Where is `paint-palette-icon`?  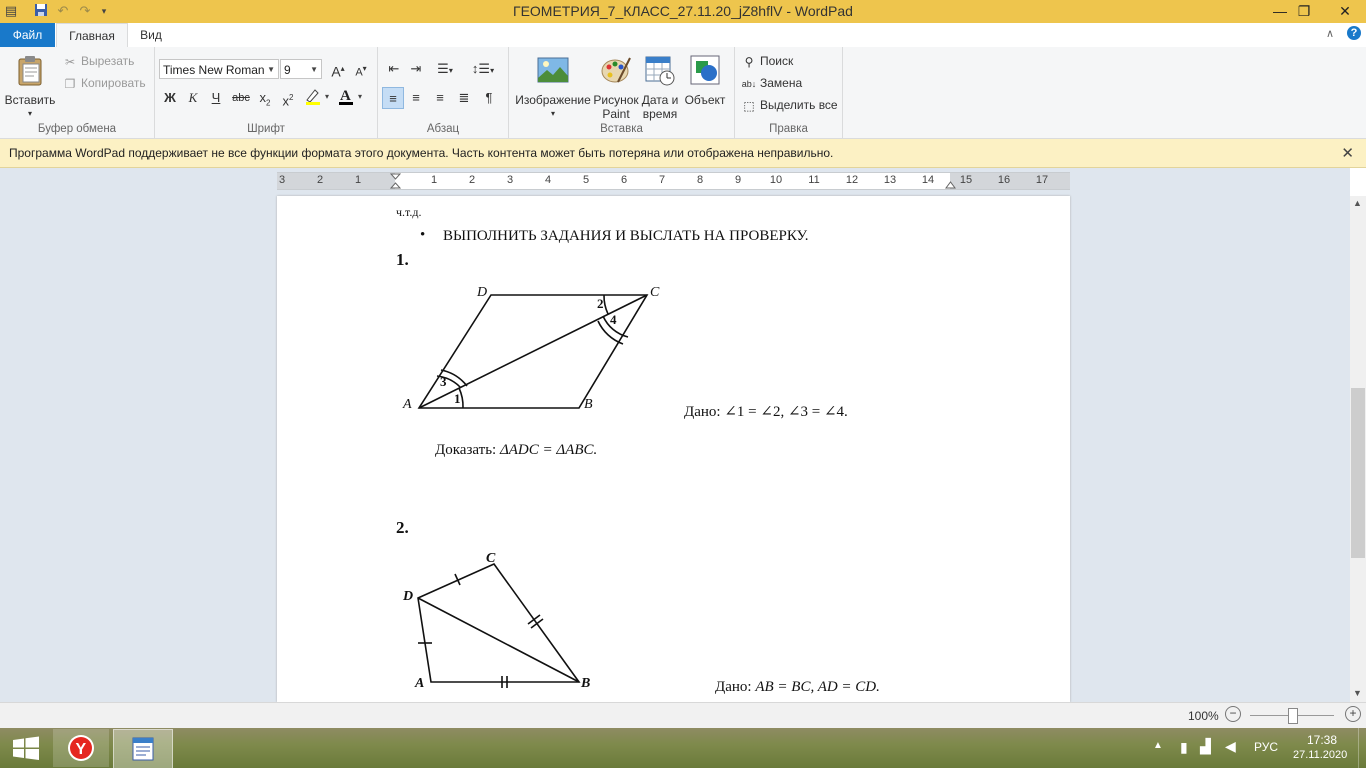 paint-palette-icon is located at coordinates (616, 70).